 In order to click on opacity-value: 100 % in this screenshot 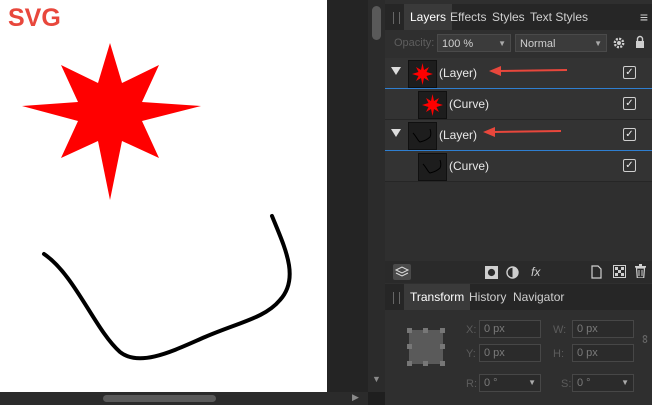, I will do `click(458, 44)`.